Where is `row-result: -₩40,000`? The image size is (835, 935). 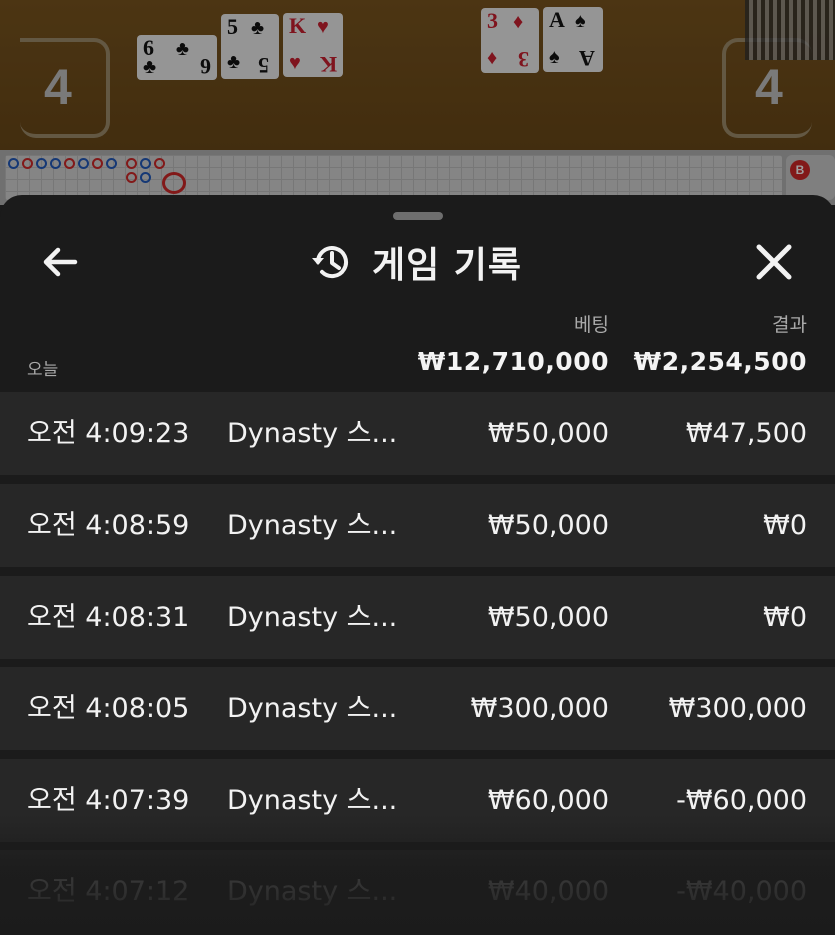 row-result: -₩40,000 is located at coordinates (741, 891).